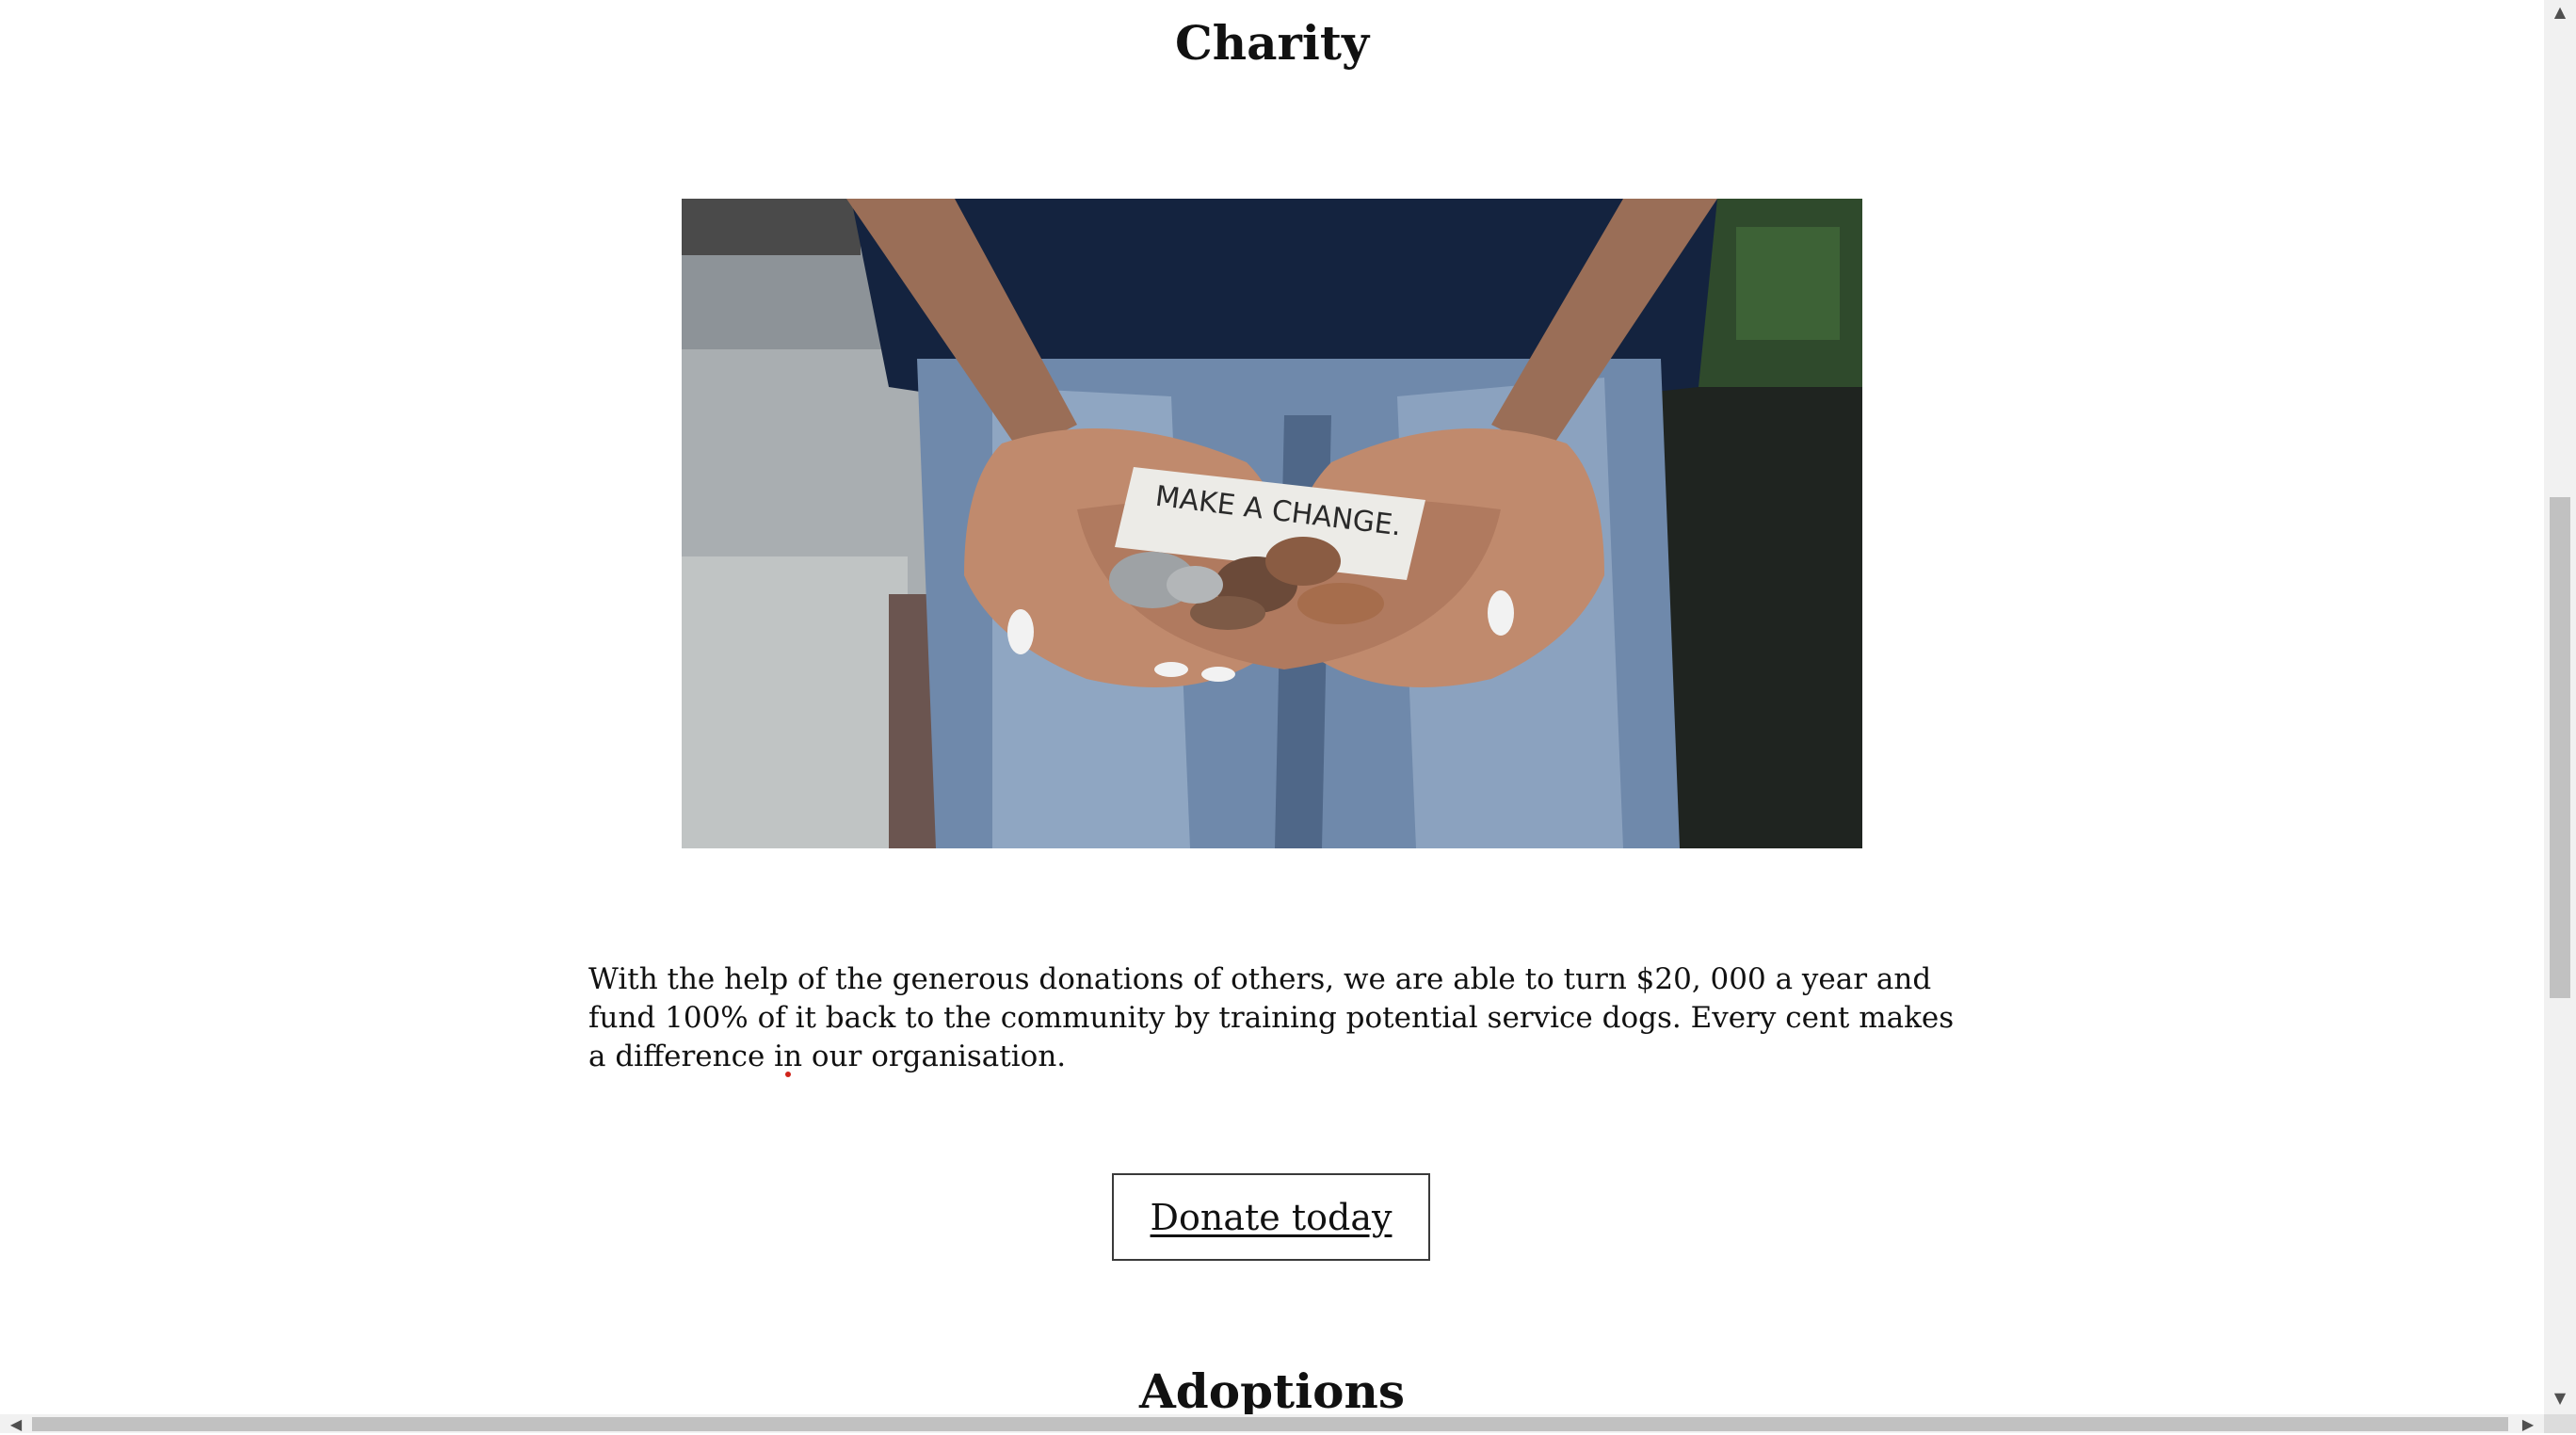  Describe the element at coordinates (2560, 1423) in the screenshot. I see `scrollbar-corner` at that location.